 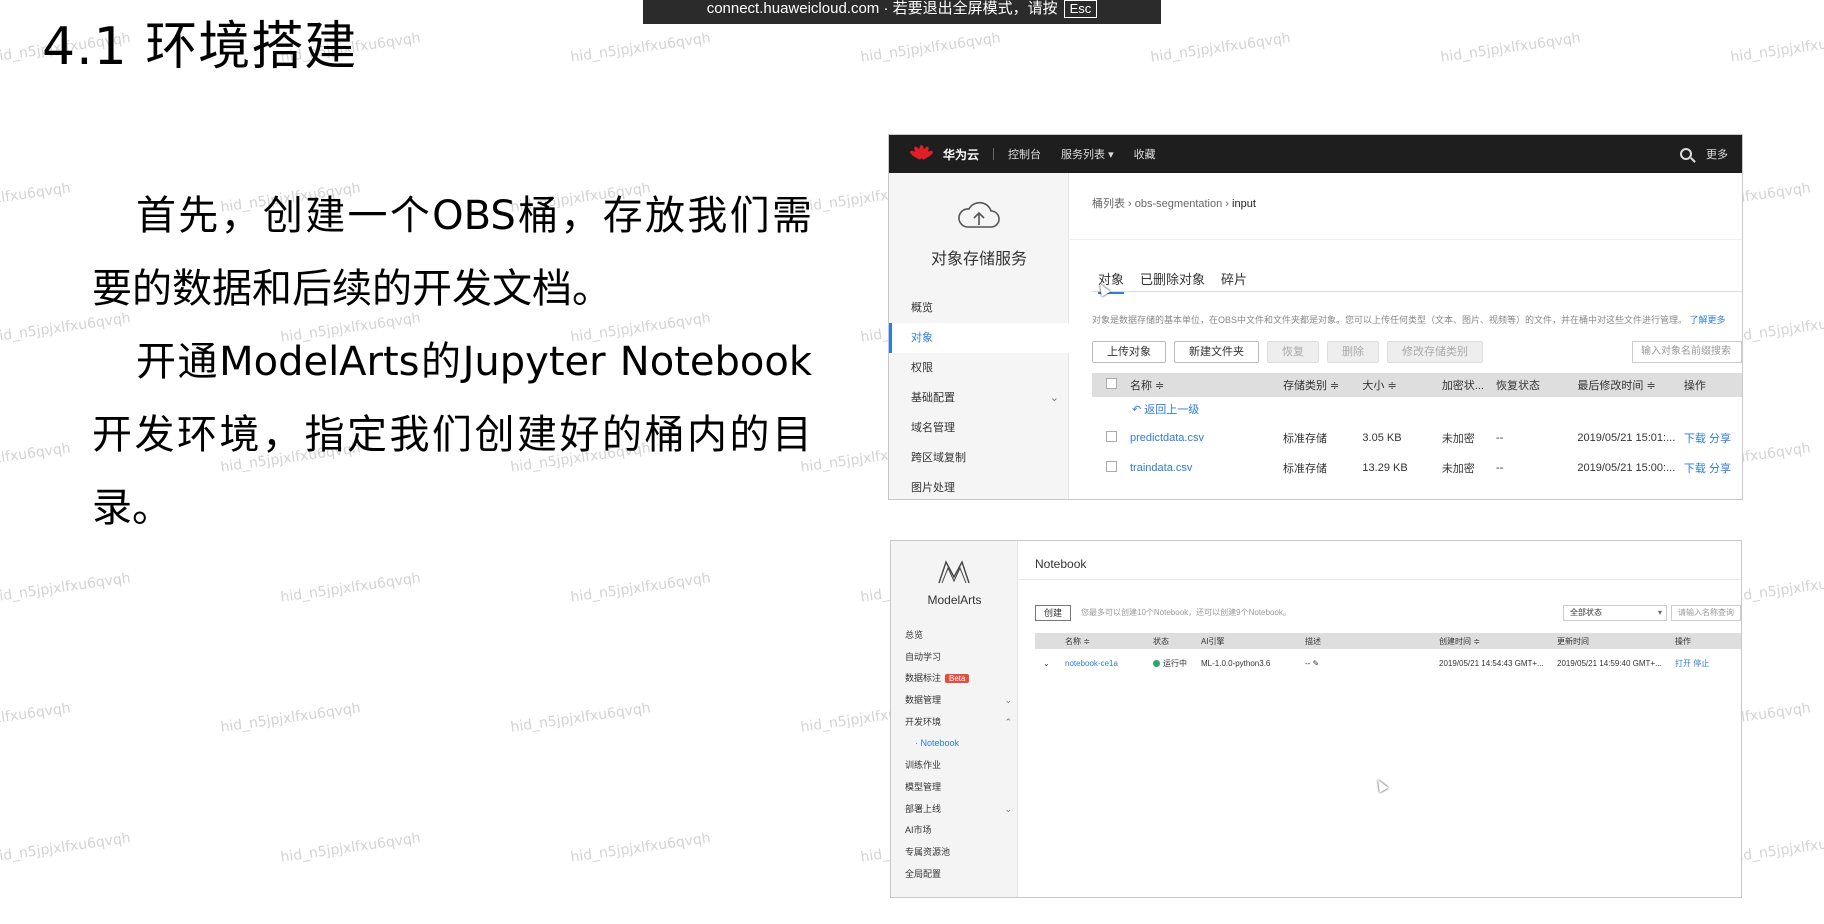 What do you see at coordinates (1216, 352) in the screenshot?
I see `new-folder-button: 新建文件夹` at bounding box center [1216, 352].